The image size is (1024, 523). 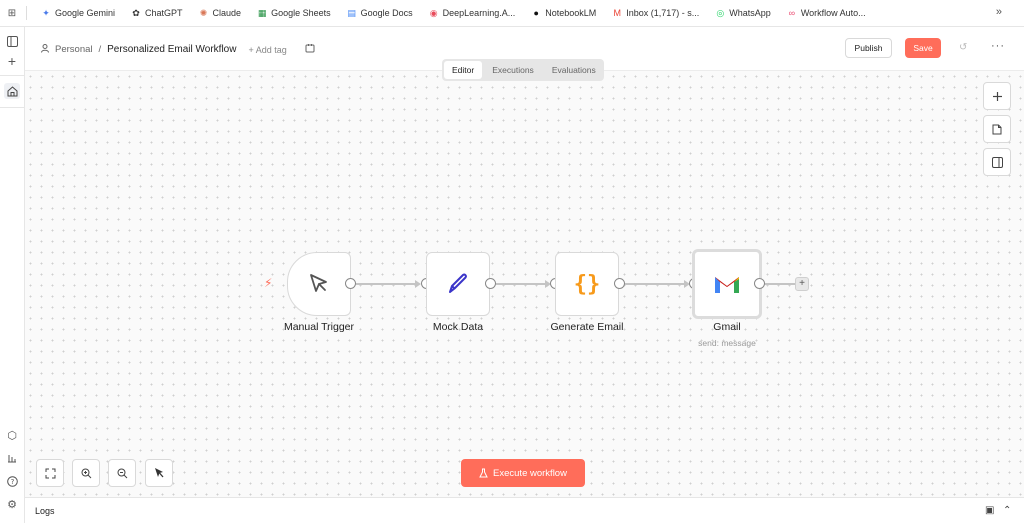 What do you see at coordinates (458, 327) in the screenshot?
I see `node-label: Mock Data` at bounding box center [458, 327].